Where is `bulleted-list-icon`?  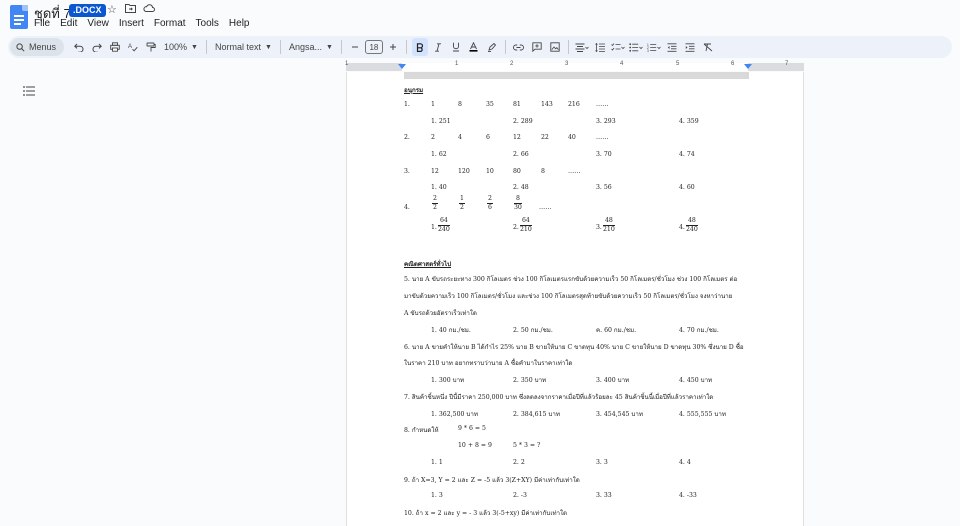 bulleted-list-icon is located at coordinates (636, 47).